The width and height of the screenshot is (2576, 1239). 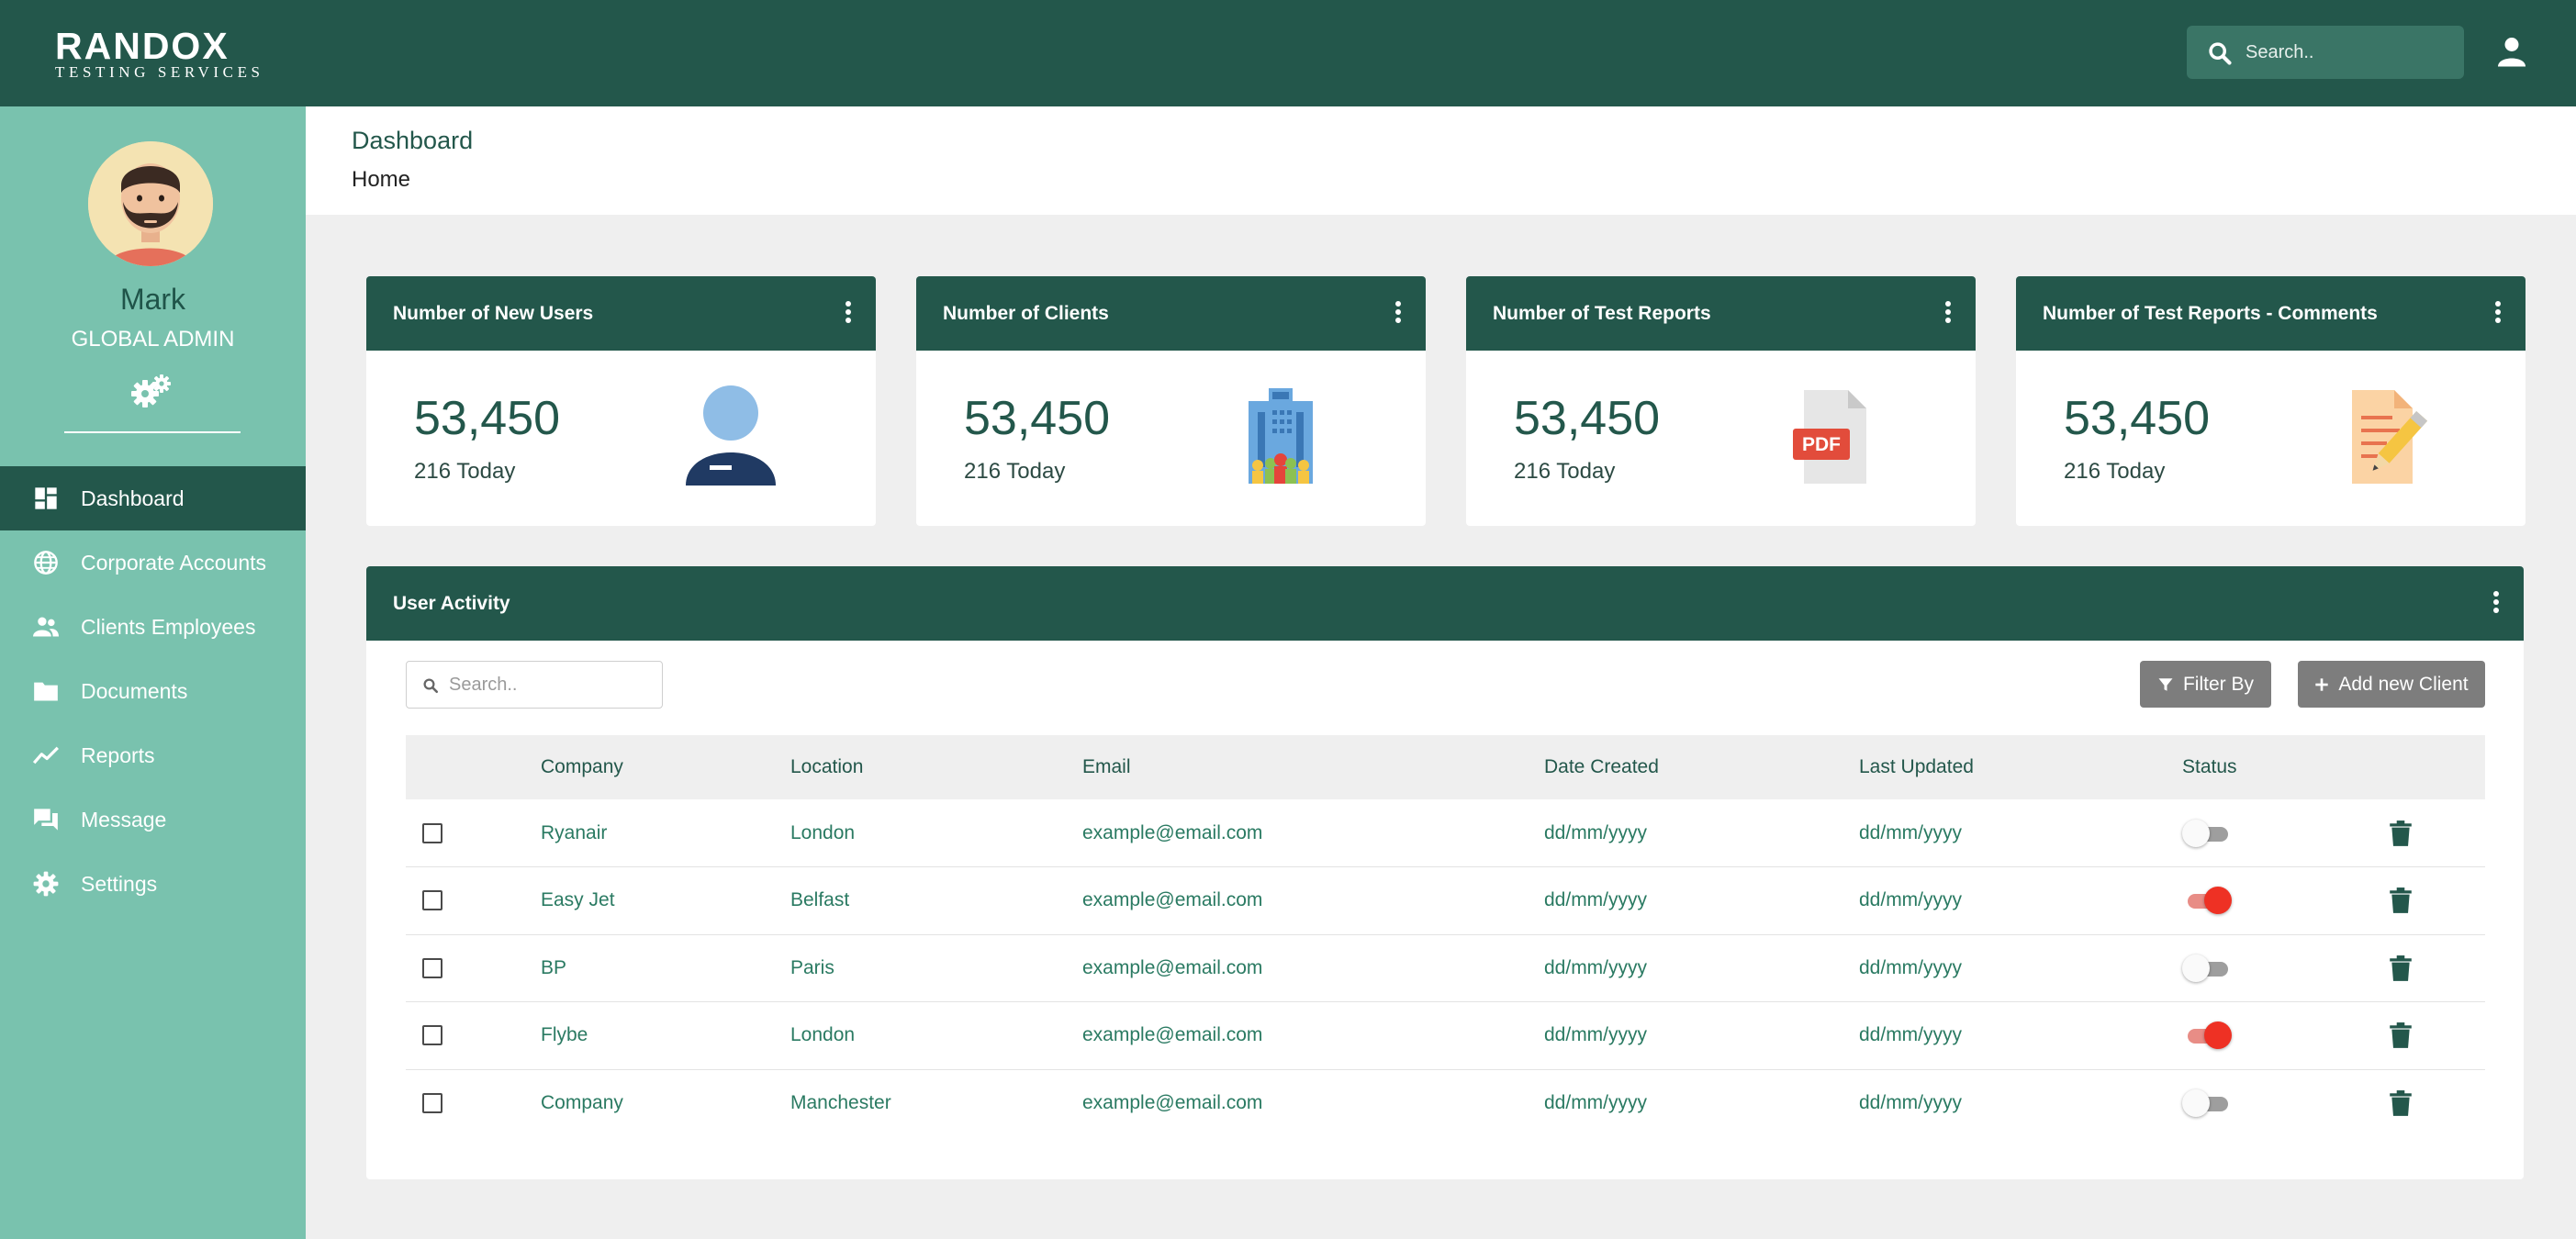 I want to click on folder-icon, so click(x=46, y=692).